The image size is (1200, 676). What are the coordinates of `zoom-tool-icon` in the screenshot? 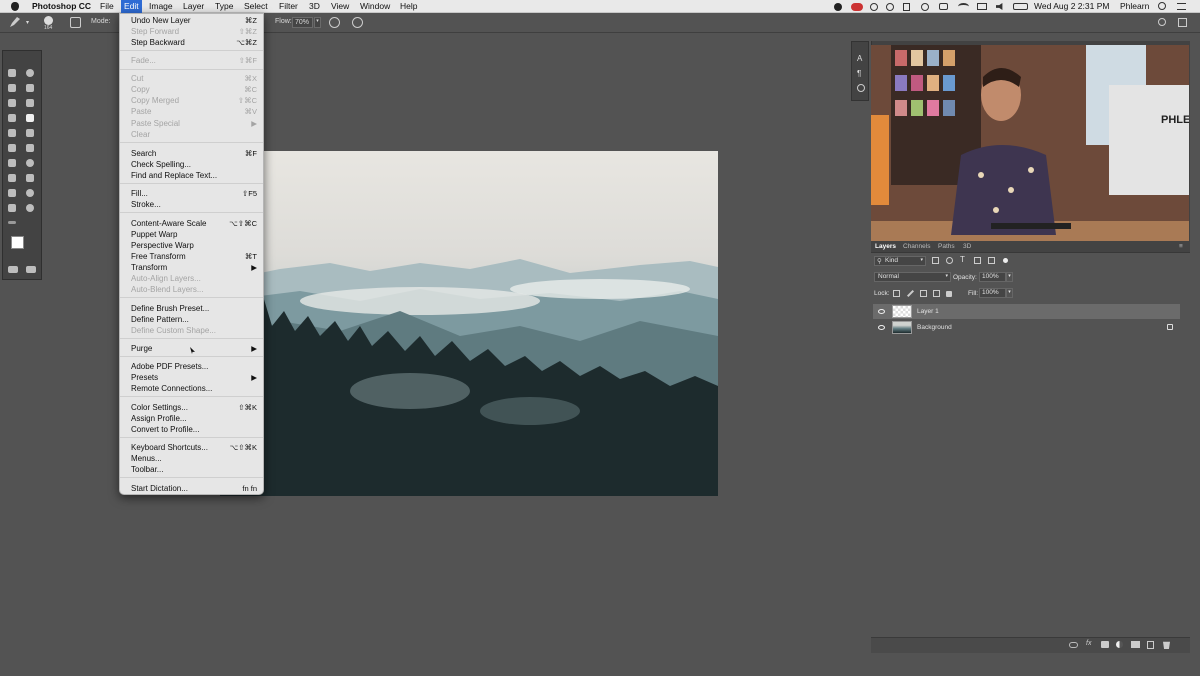 It's located at (30, 208).